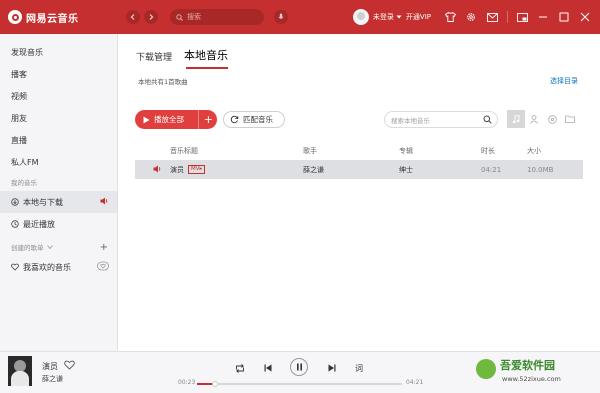 The height and width of the screenshot is (393, 600). Describe the element at coordinates (552, 119) in the screenshot. I see `view-album-icon` at that location.